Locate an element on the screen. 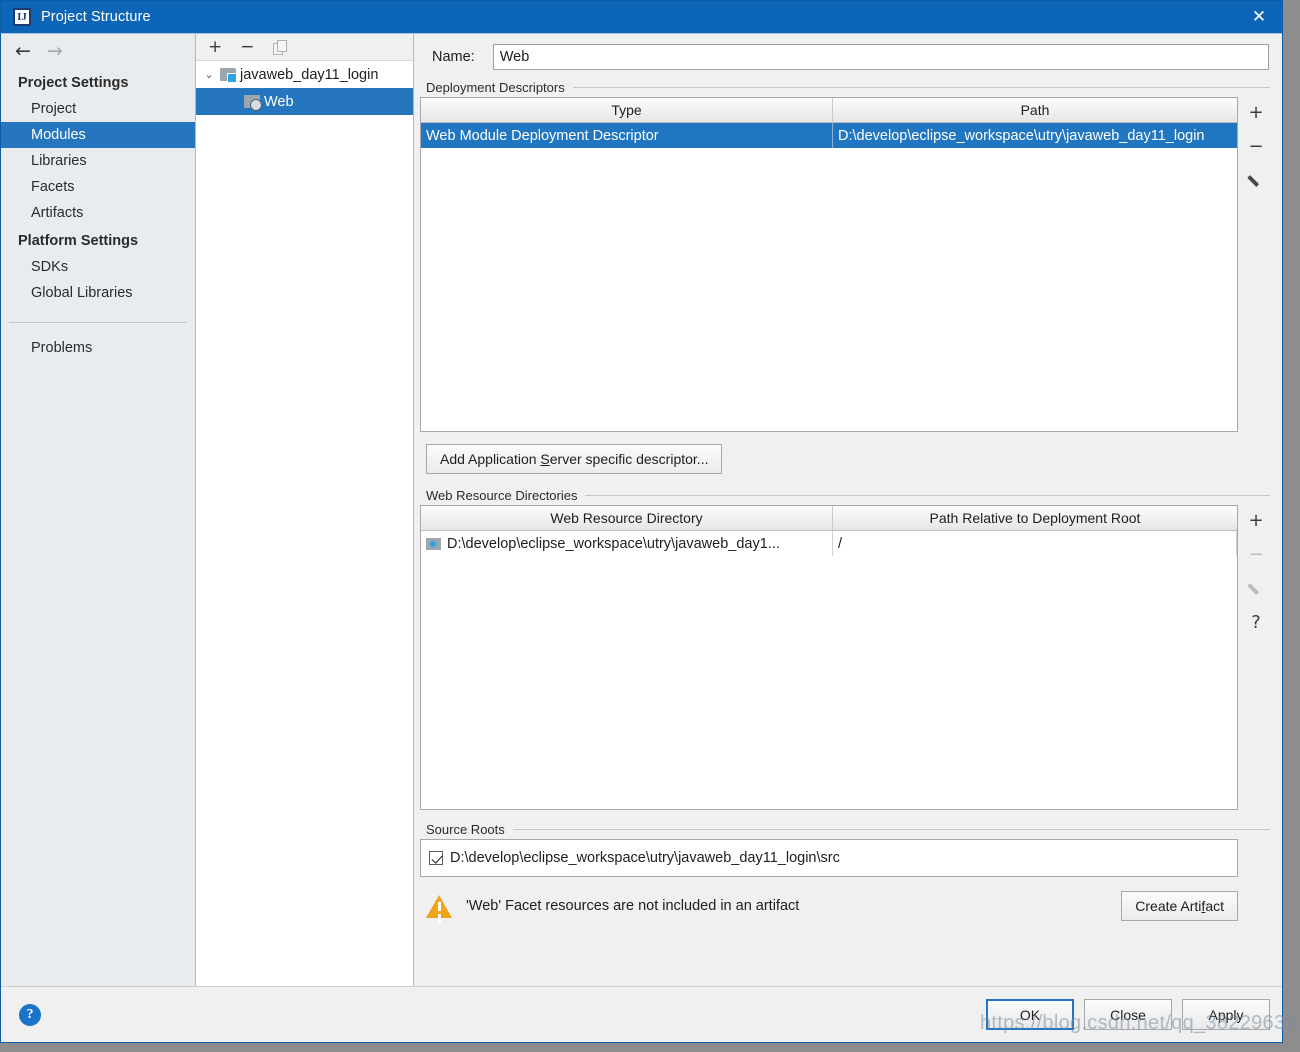 This screenshot has height=1052, width=1300. add-descriptor-icon: + is located at coordinates (1255, 113).